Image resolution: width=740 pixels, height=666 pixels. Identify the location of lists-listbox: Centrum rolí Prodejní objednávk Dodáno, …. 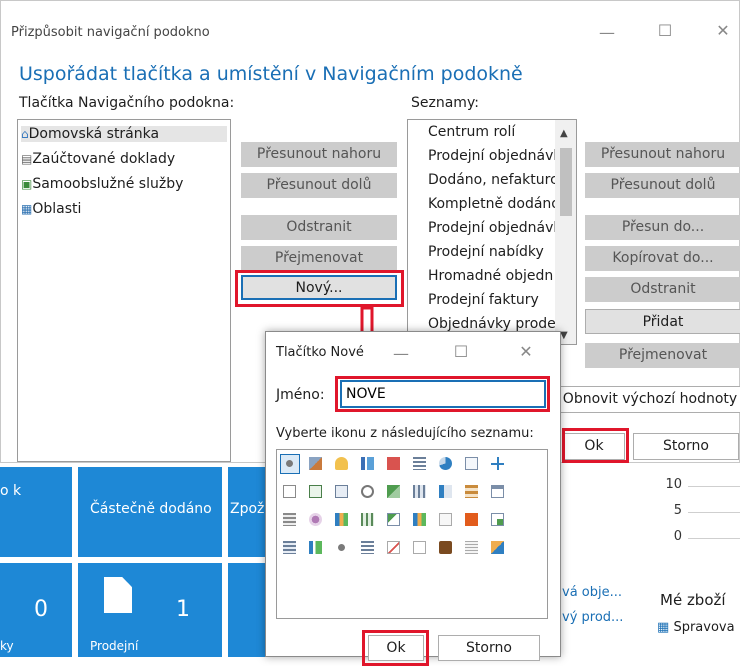
(492, 232).